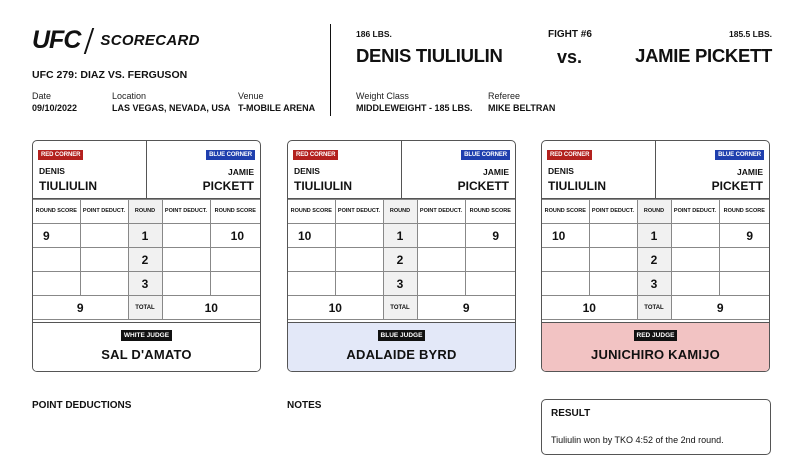 The width and height of the screenshot is (804, 470). What do you see at coordinates (110, 75) in the screenshot?
I see `event-name: UFC 279: DIAZ VS. FERGUSON` at bounding box center [110, 75].